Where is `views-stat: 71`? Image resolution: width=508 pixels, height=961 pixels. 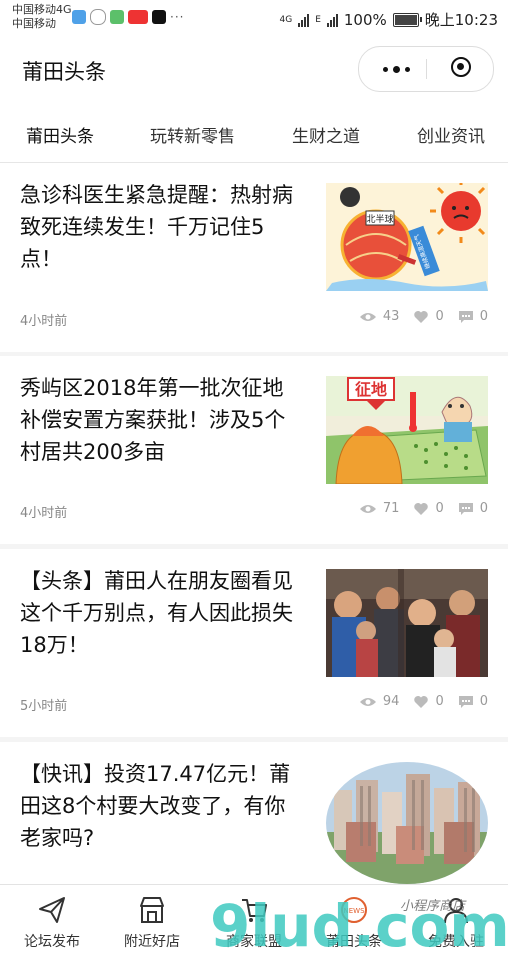
views-stat: 71 is located at coordinates (379, 508).